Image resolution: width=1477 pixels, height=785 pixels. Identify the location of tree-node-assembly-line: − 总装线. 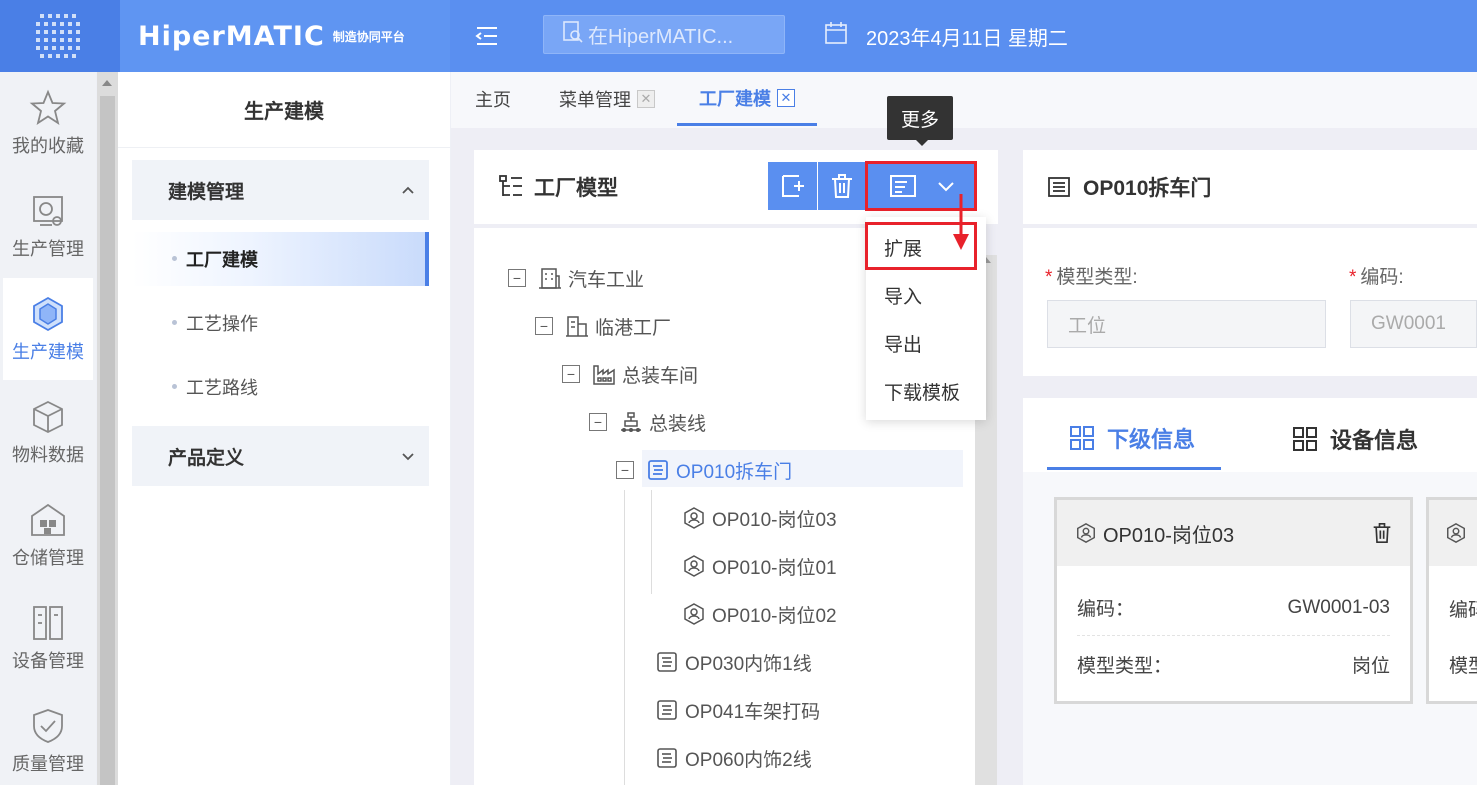
(647, 422).